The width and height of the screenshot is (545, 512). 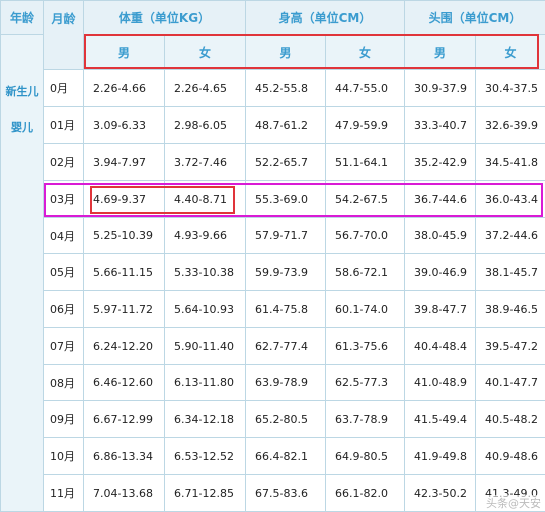 I want to click on cell-head-female: 38.1-45.7, so click(x=510, y=272).